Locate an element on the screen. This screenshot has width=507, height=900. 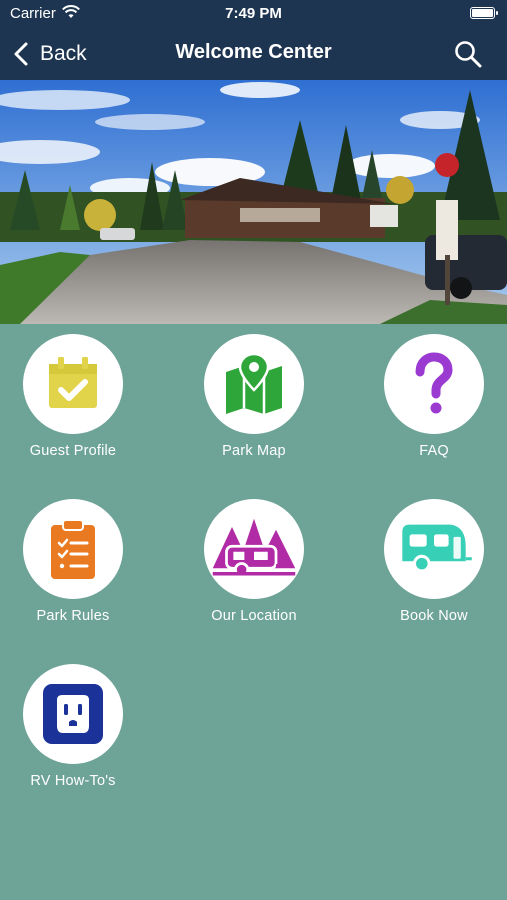
park-rules-icon-circle is located at coordinates (73, 549).